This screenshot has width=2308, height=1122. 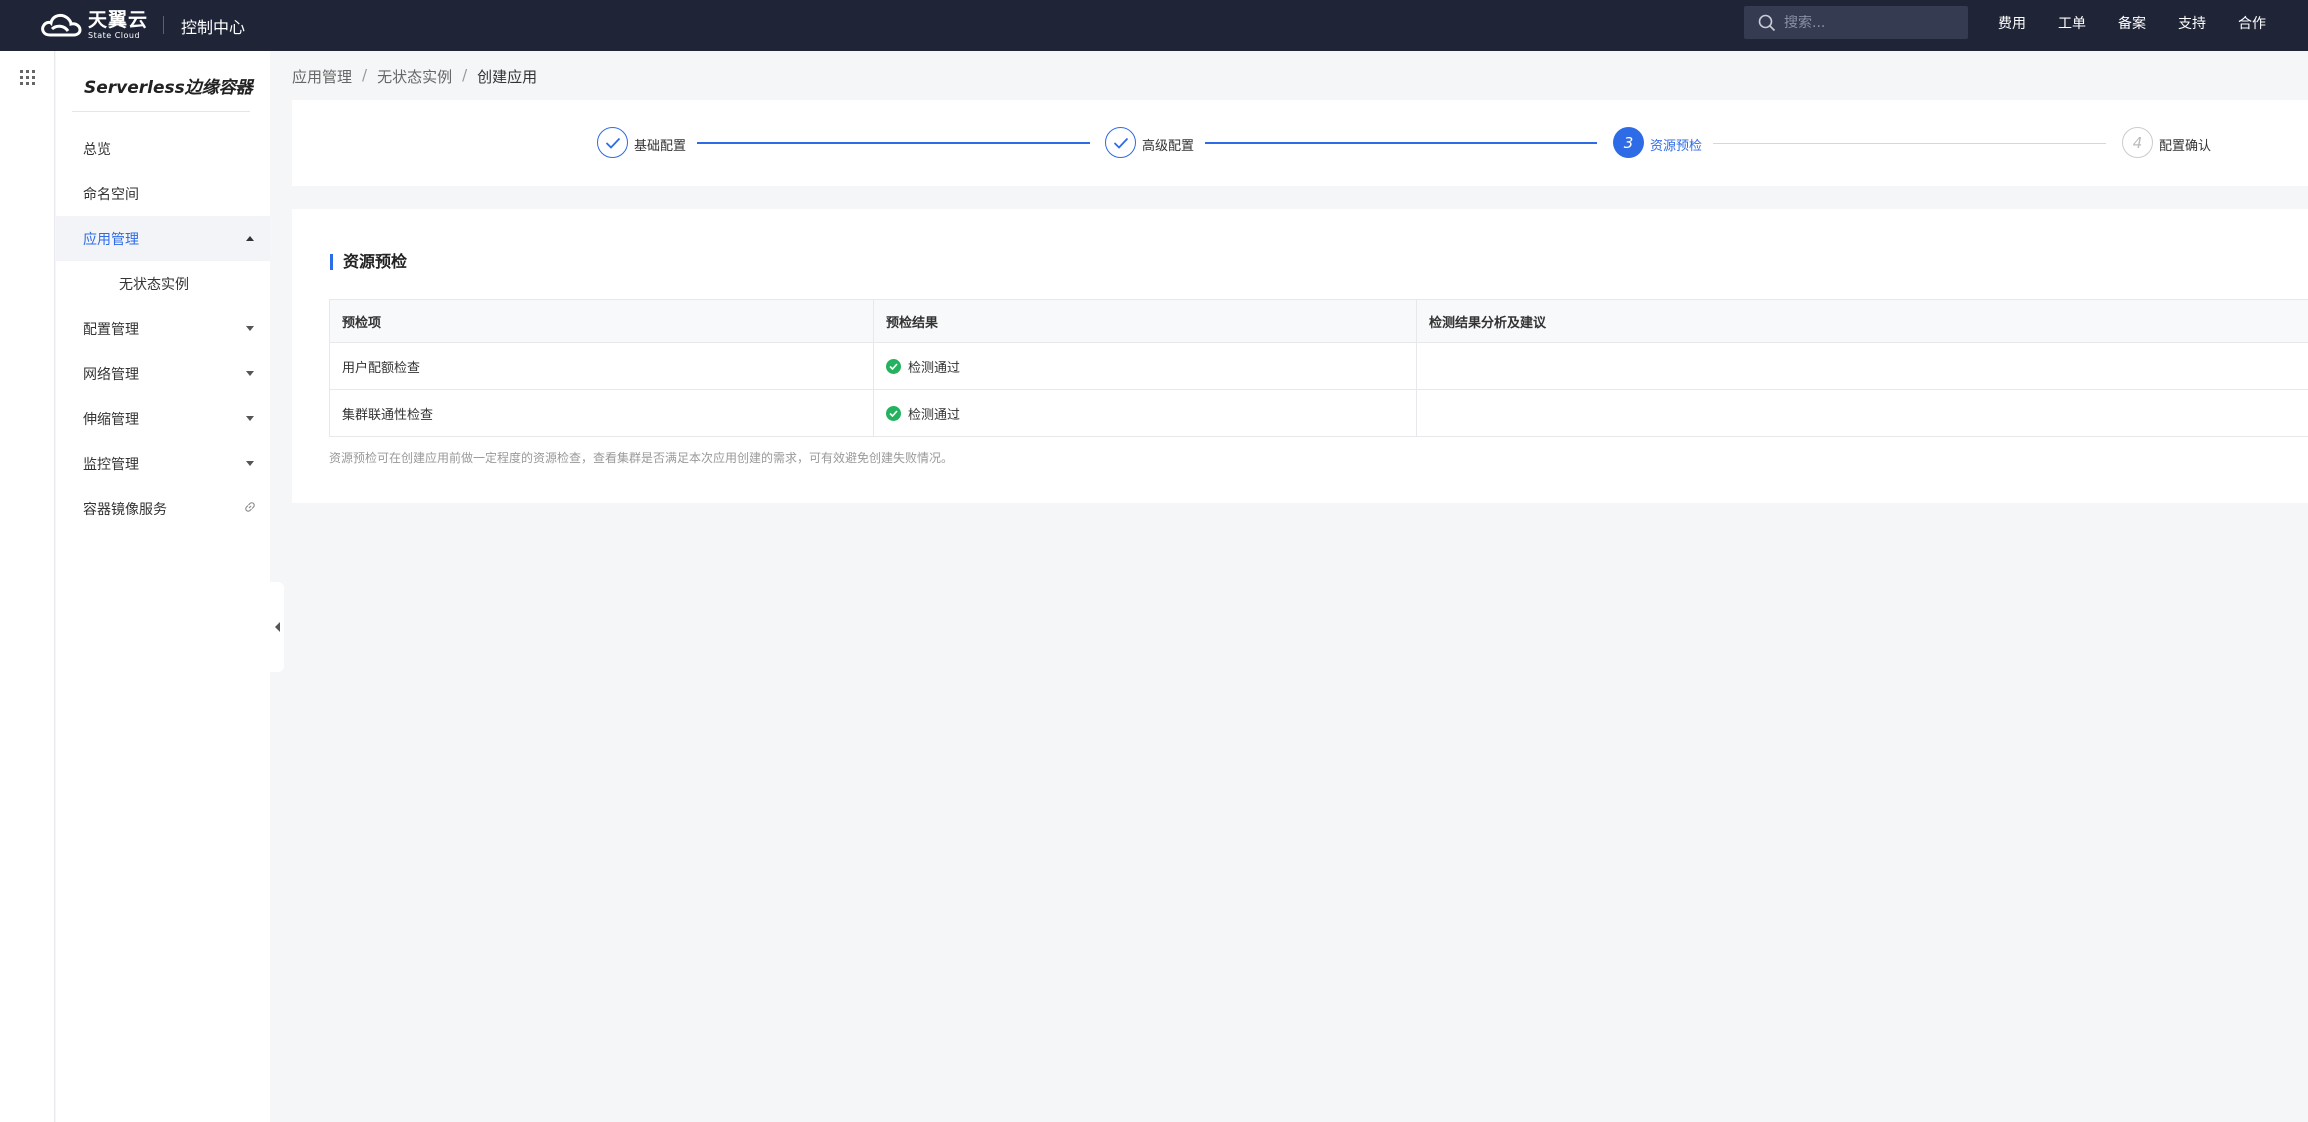 I want to click on step-3-current: 3, so click(x=1628, y=142).